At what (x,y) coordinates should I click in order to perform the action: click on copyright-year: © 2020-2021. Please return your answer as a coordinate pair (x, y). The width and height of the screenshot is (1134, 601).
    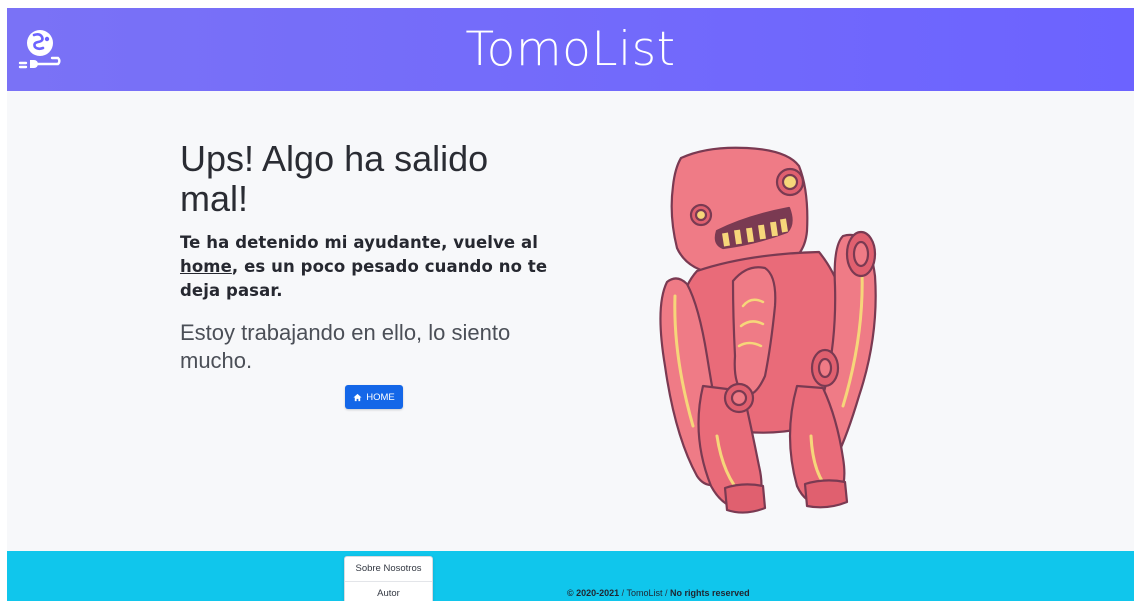
    Looking at the image, I should click on (593, 593).